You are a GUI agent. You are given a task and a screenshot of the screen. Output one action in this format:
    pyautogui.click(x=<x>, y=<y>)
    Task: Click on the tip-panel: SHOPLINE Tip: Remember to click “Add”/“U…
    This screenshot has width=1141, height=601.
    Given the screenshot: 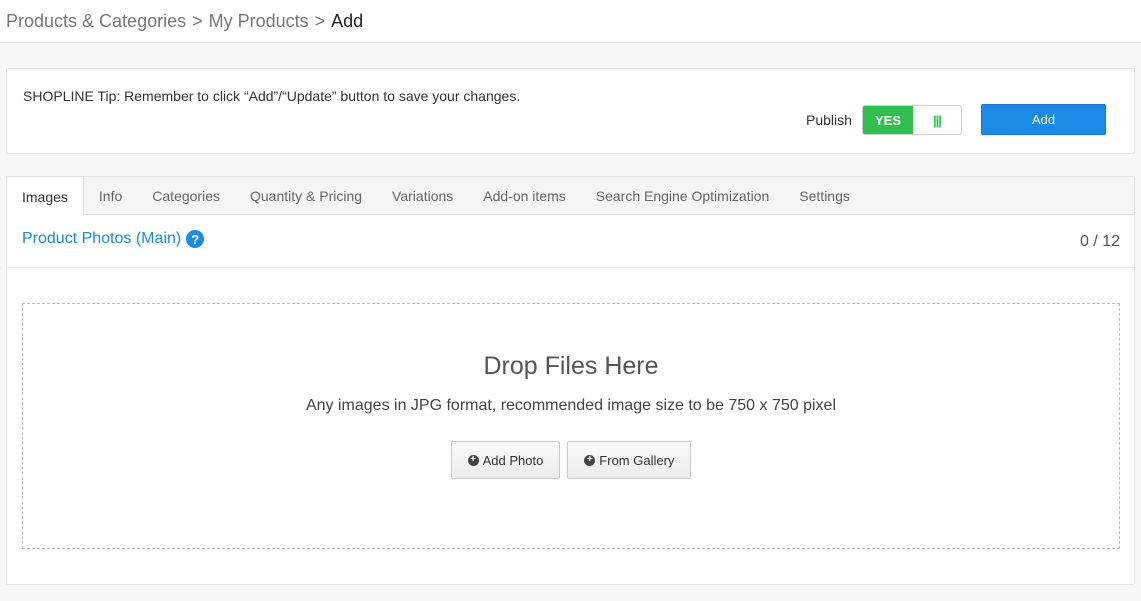 What is the action you would take?
    pyautogui.click(x=570, y=111)
    